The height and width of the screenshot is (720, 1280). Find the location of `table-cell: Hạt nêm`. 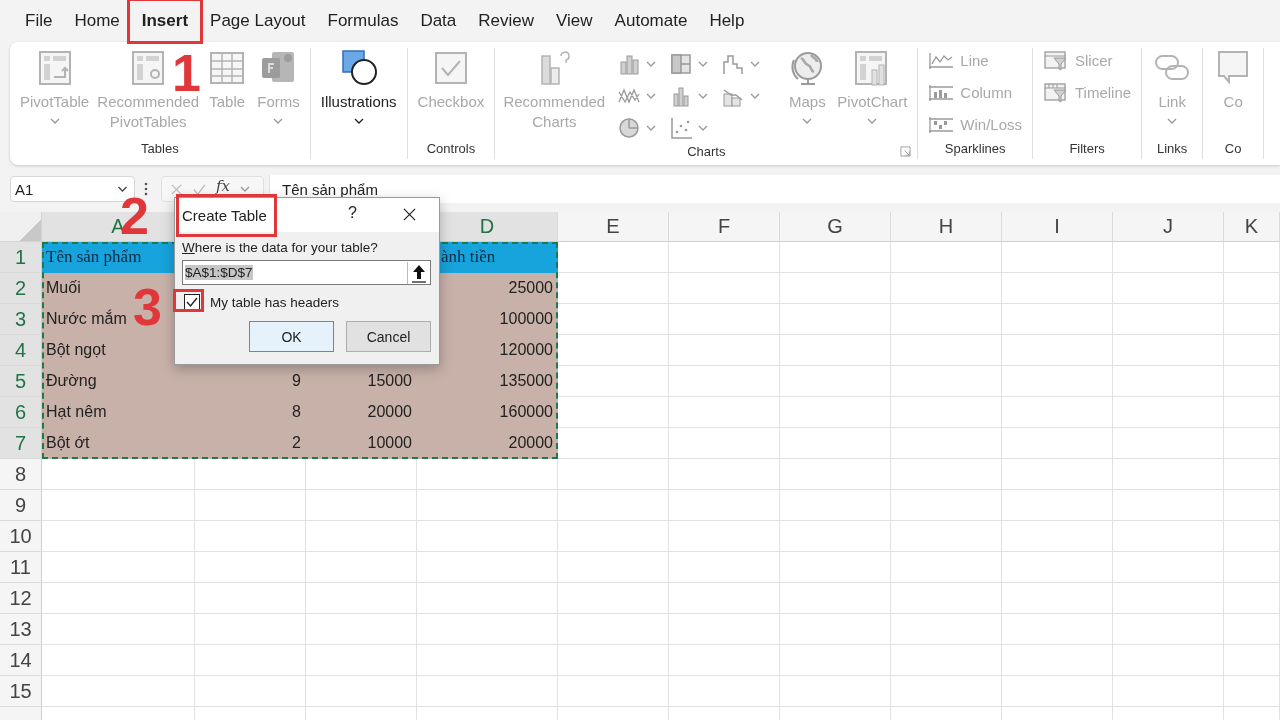

table-cell: Hạt nêm is located at coordinates (118, 412).